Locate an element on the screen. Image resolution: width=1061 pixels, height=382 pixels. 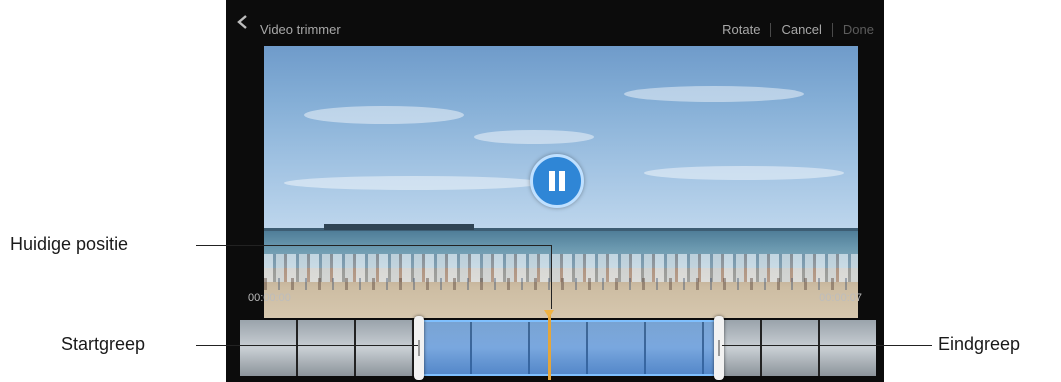
start-time: 00:00:00 is located at coordinates (269, 298).